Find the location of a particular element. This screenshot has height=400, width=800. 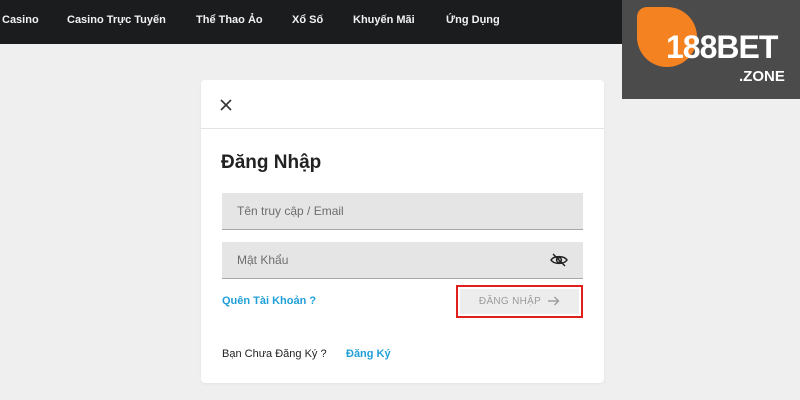

nav-item-promotions: Khuyến Mãi is located at coordinates (384, 20).